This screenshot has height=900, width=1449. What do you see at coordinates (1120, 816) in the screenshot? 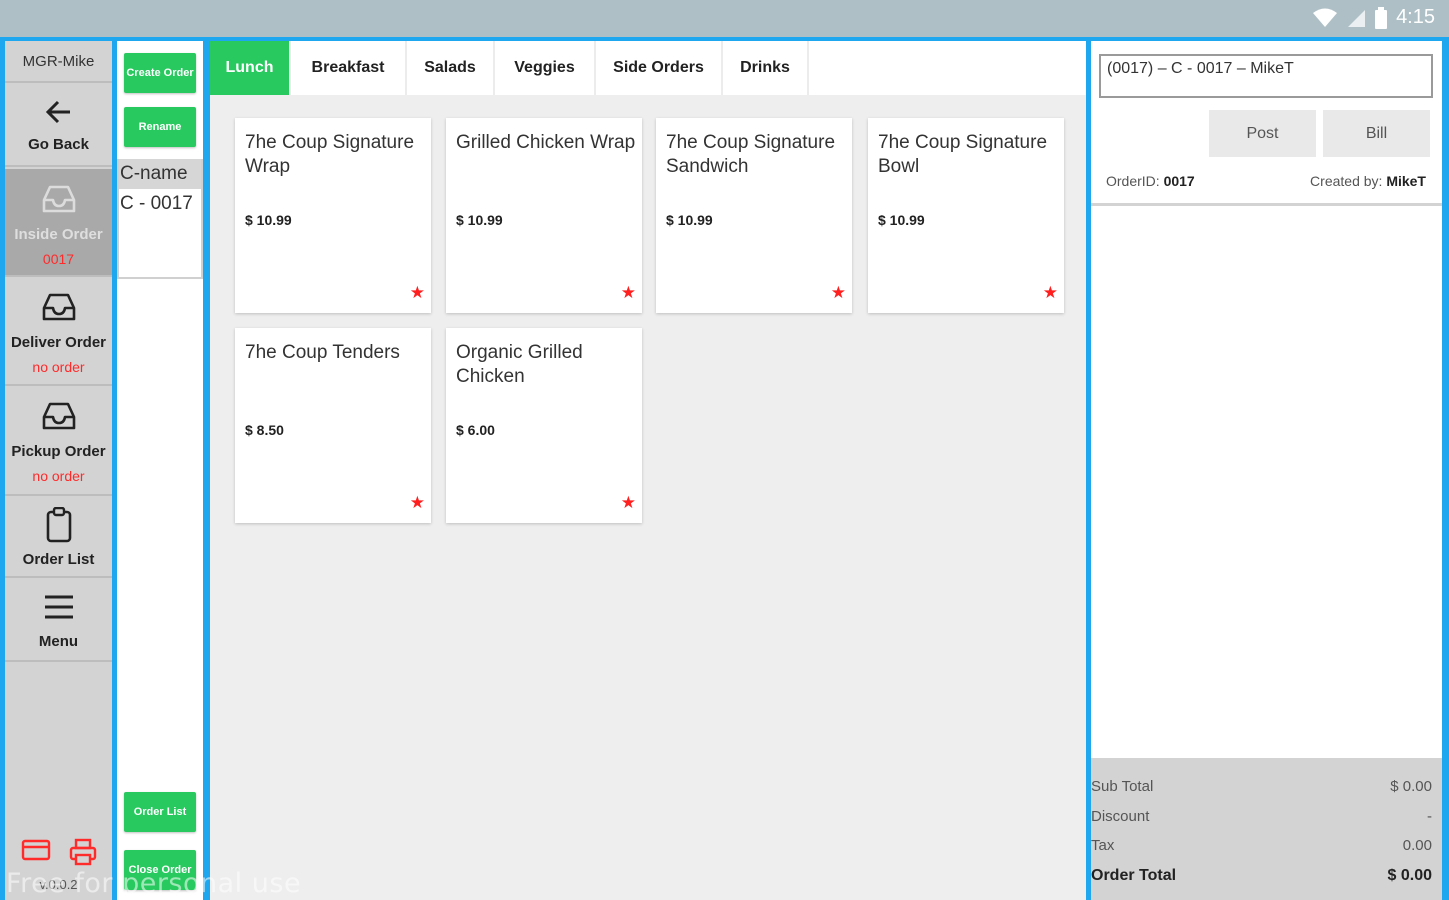
I see `discount-label: Discount` at bounding box center [1120, 816].